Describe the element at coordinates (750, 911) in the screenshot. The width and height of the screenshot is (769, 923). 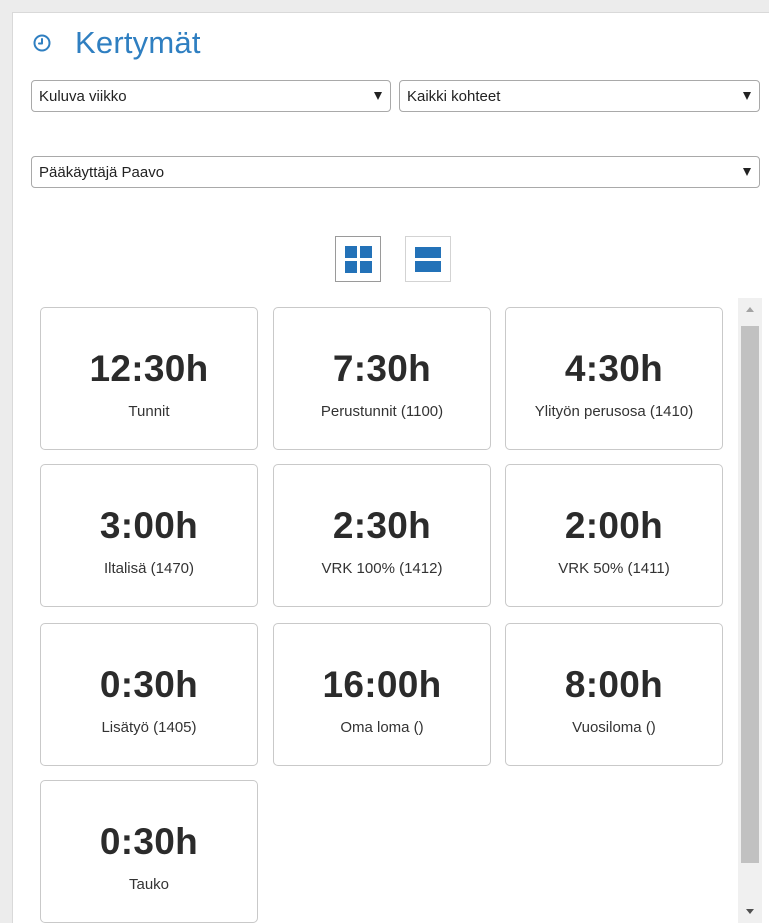
I see `scroll-down-arrow-icon` at that location.